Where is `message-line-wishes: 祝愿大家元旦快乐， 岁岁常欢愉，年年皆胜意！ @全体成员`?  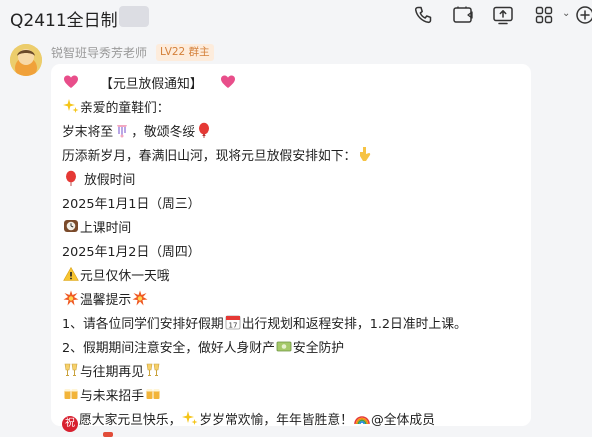 message-line-wishes: 祝愿大家元旦快乐， 岁岁常欢愉，年年皆胜意！ @全体成员 is located at coordinates (248, 420).